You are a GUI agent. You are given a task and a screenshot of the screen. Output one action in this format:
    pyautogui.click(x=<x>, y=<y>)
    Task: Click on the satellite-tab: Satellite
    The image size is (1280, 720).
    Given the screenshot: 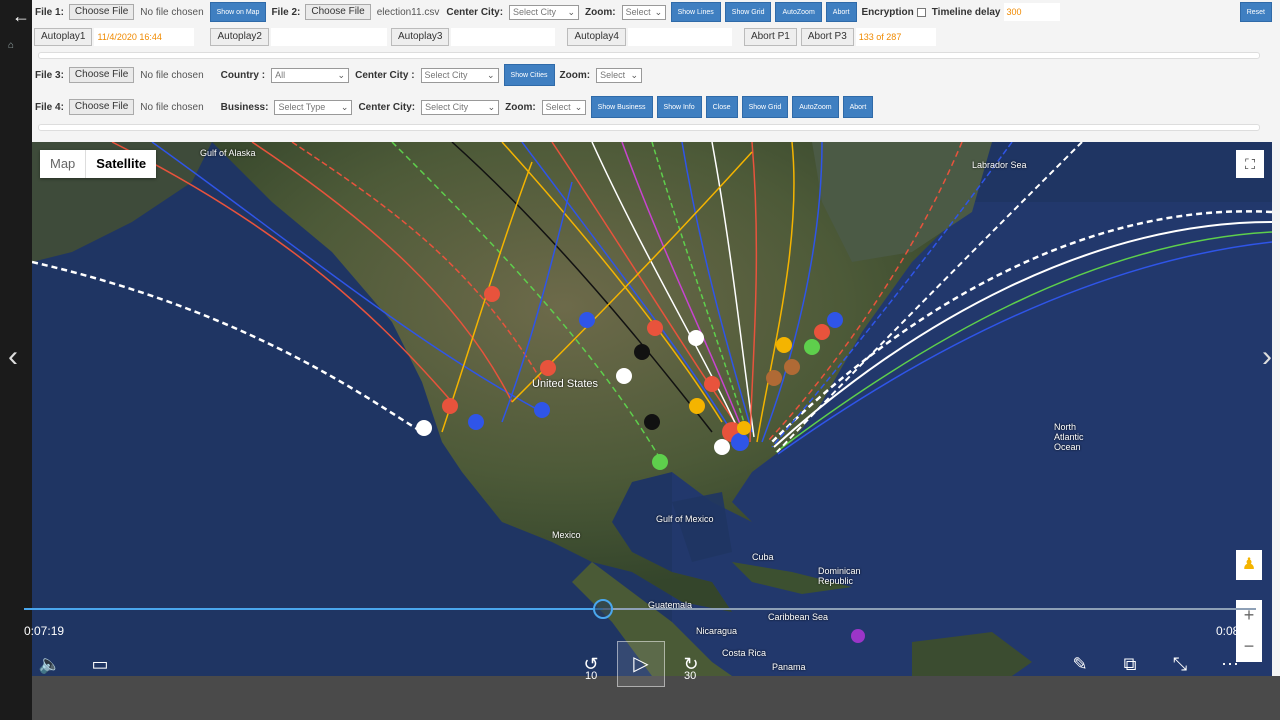 What is the action you would take?
    pyautogui.click(x=120, y=164)
    